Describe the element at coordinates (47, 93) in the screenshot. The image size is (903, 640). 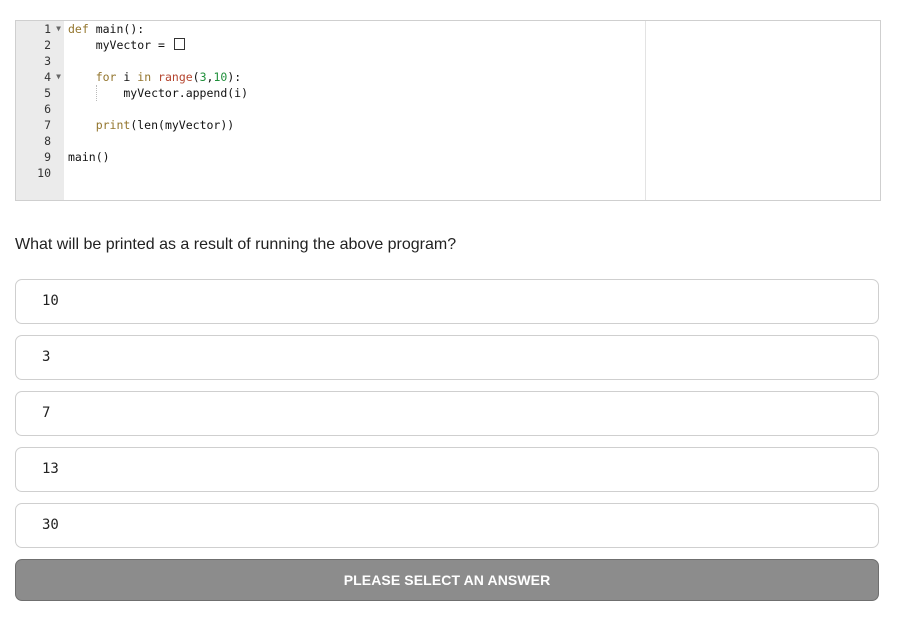
I see `line-number: 5` at that location.